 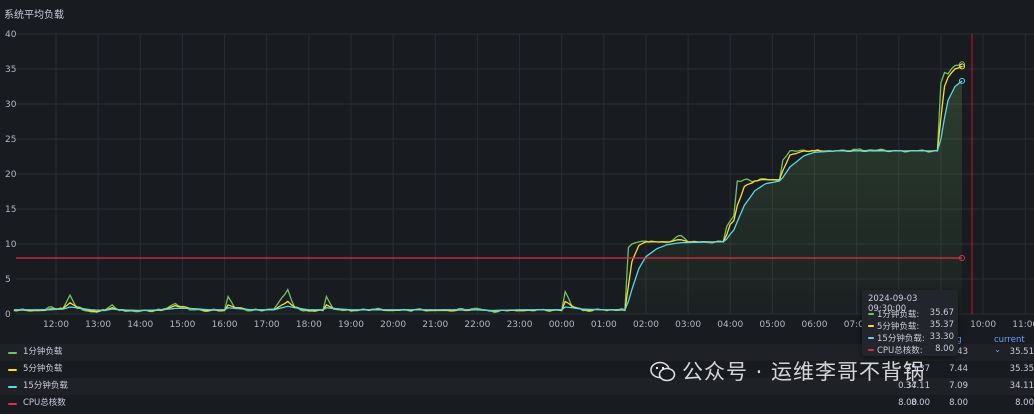 What do you see at coordinates (730, 325) in the screenshot?
I see `x-tick-label: 04:00` at bounding box center [730, 325].